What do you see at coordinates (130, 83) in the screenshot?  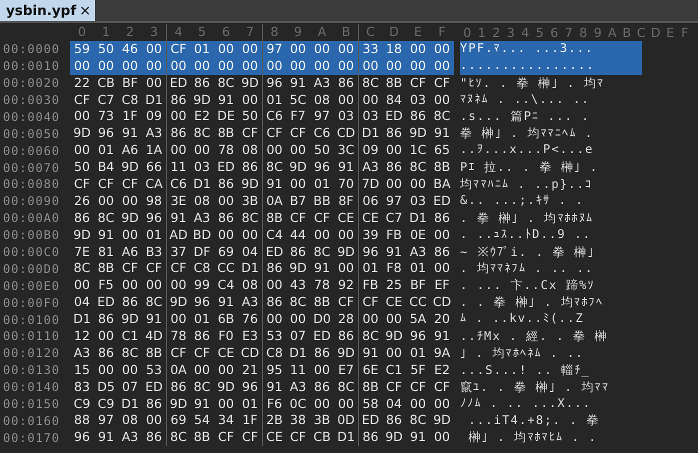 I see `hex-byte: BF` at bounding box center [130, 83].